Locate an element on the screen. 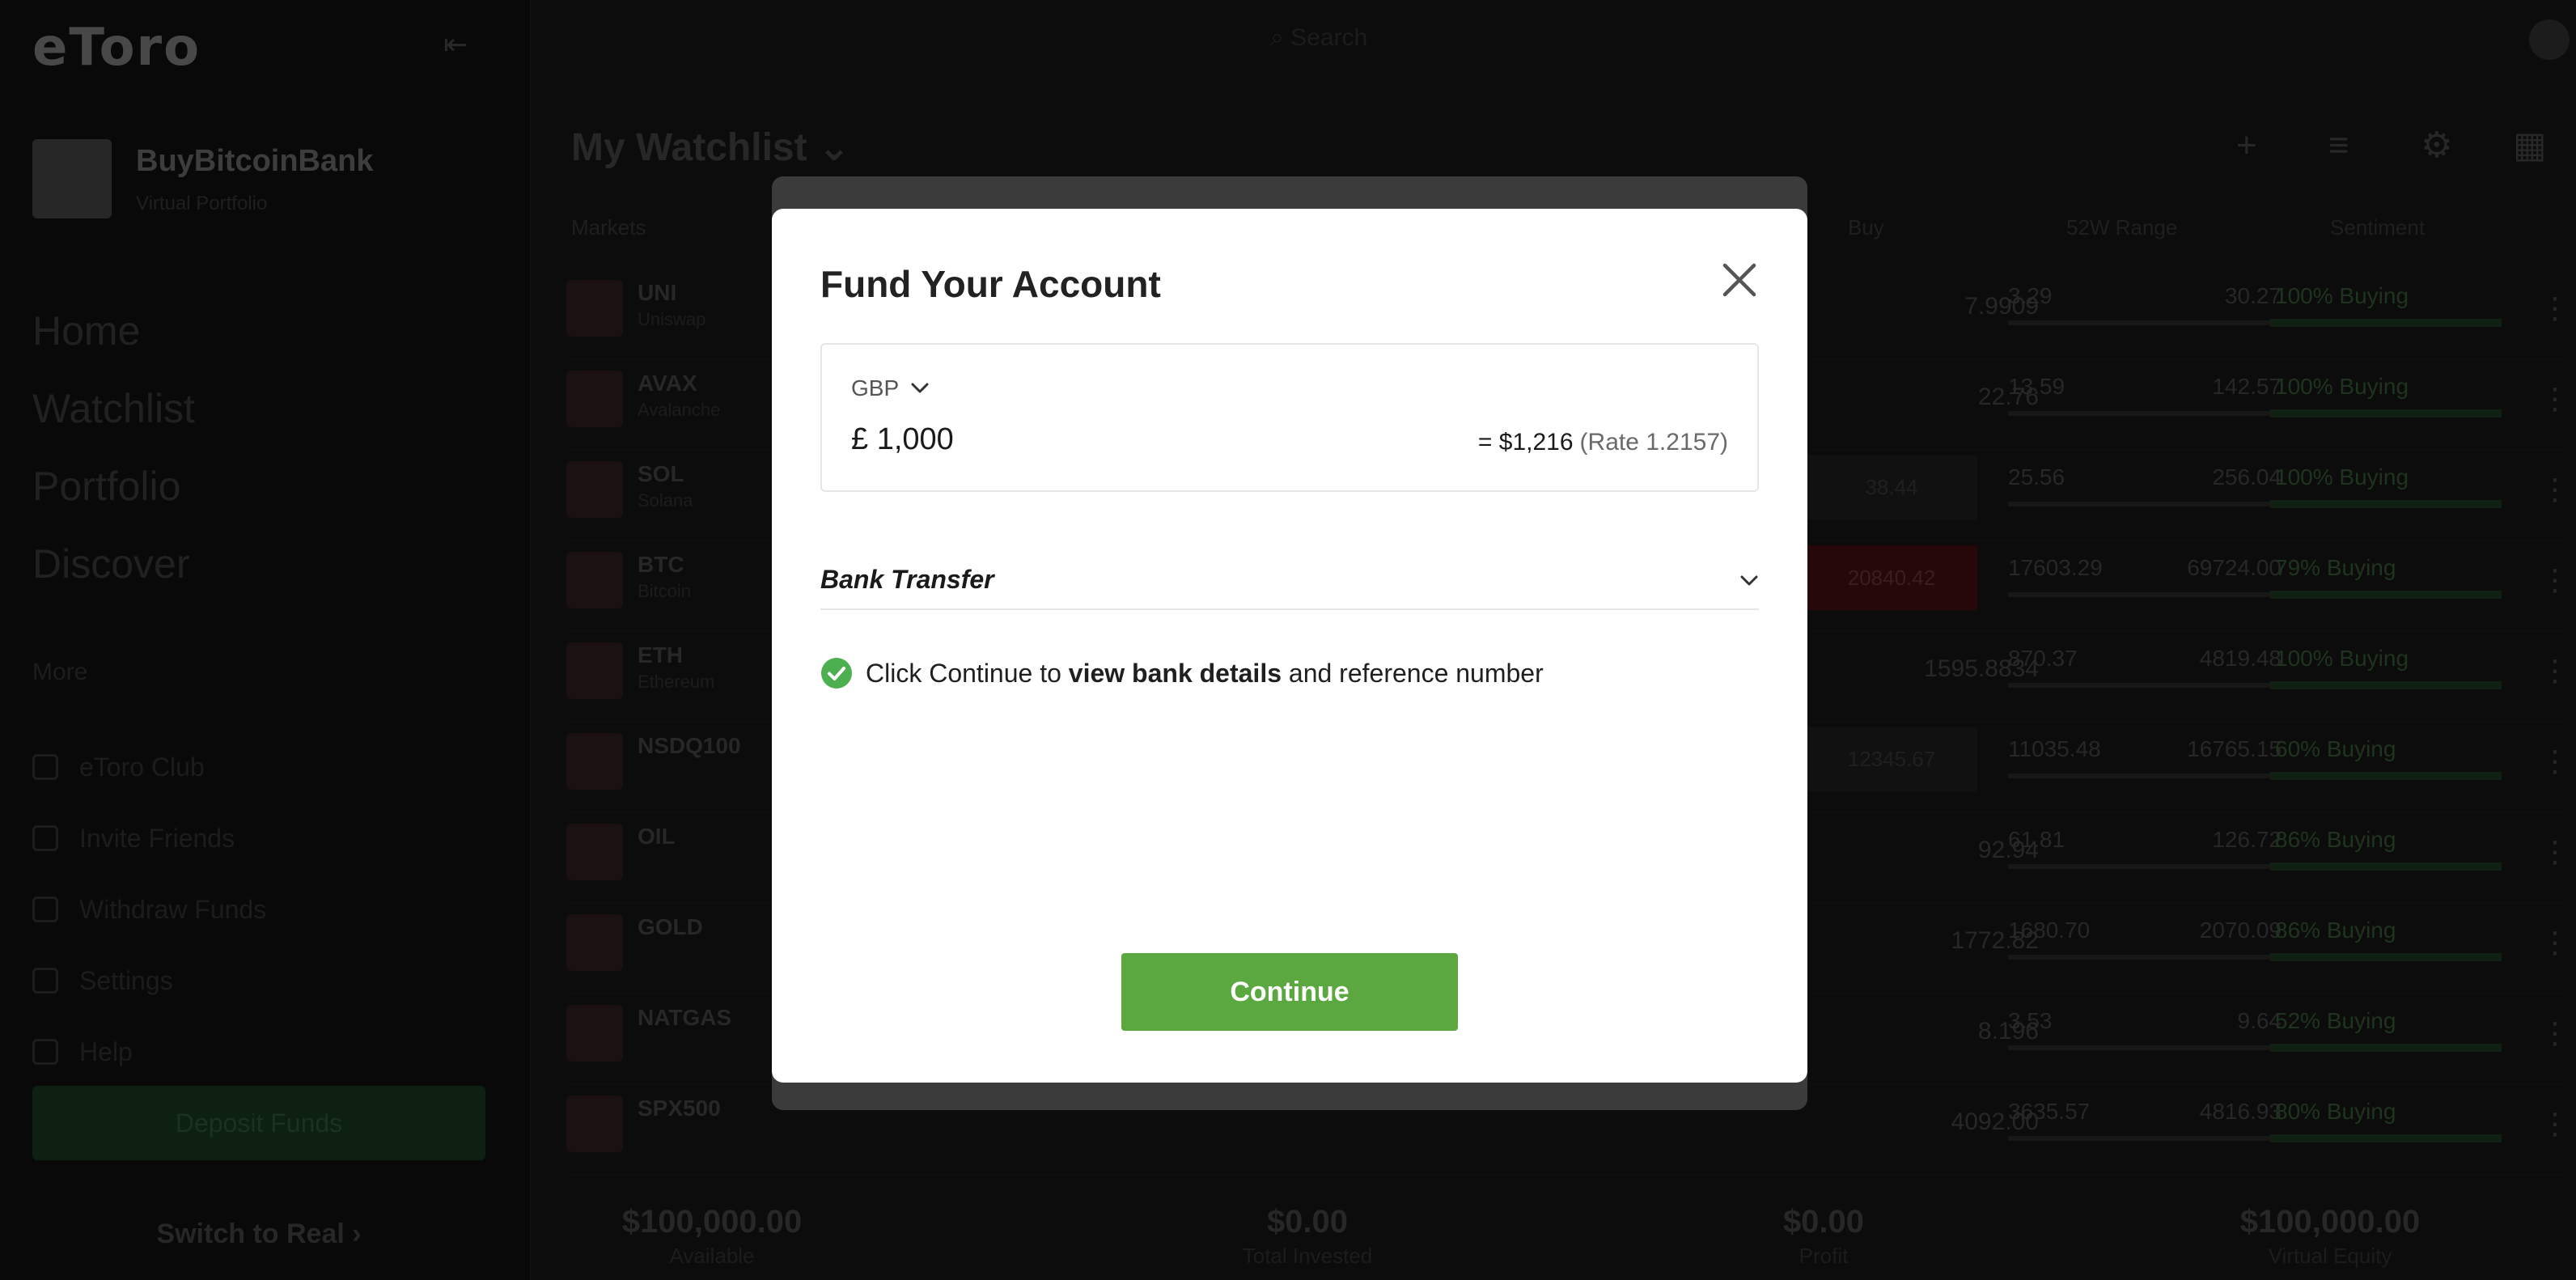  converted-amount: = $1,216 is located at coordinates (1525, 442).